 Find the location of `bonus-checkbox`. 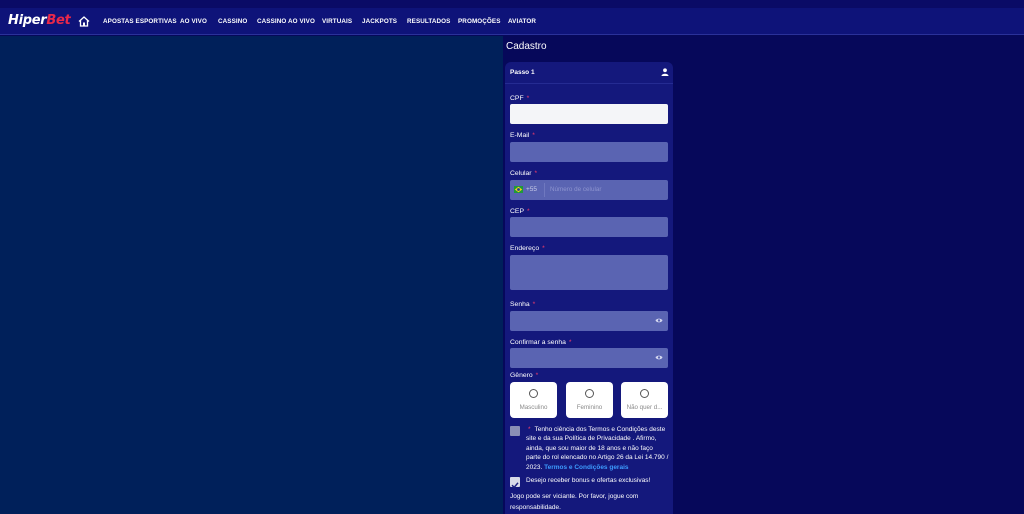

bonus-checkbox is located at coordinates (515, 483).